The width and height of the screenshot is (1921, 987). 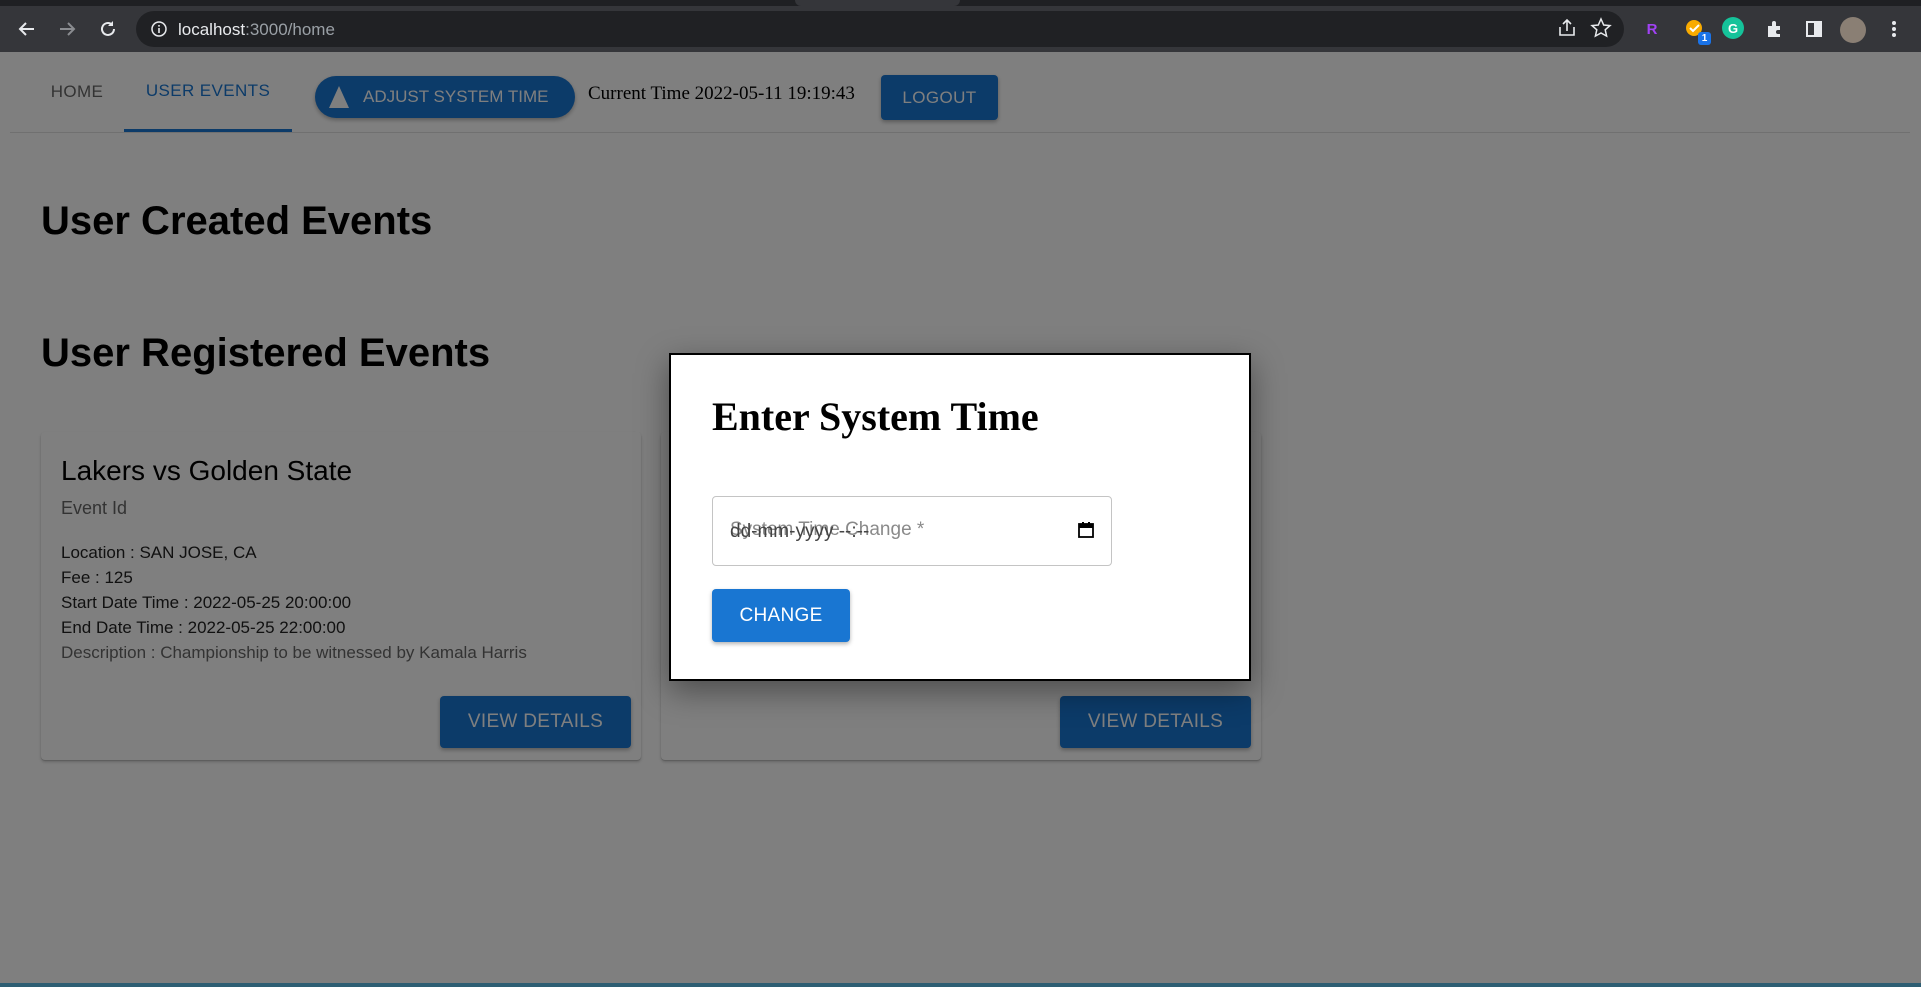 I want to click on browser-toolbar: localhost:3000/home R 1 G, so click(x=960, y=29).